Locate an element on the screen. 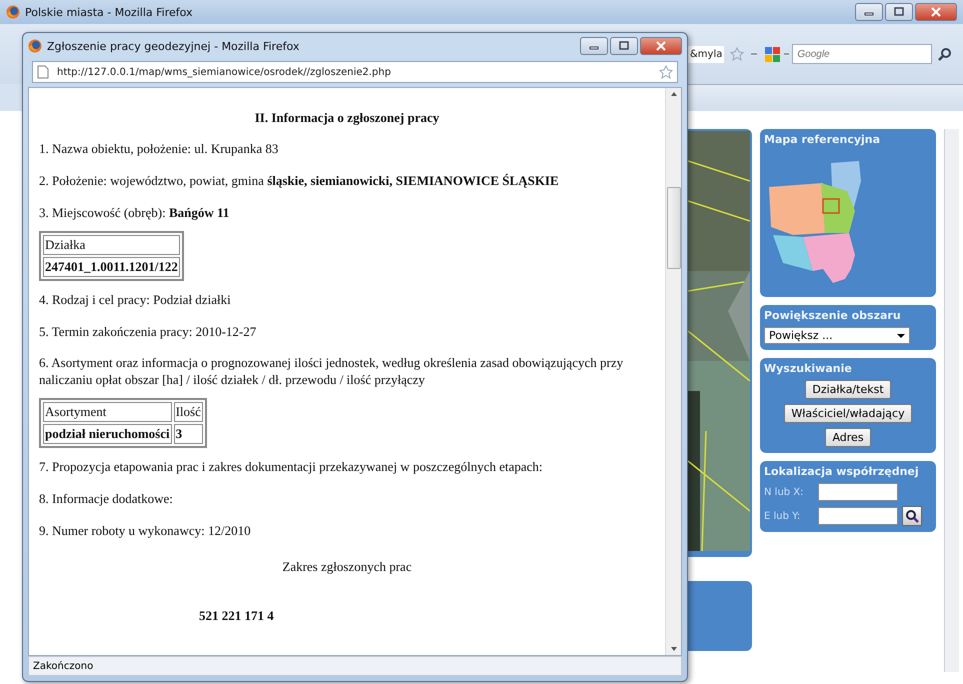 Image resolution: width=963 pixels, height=684 pixels. paragraph: 5. Termin zakończenia pracy: 2010-12-27 is located at coordinates (148, 332).